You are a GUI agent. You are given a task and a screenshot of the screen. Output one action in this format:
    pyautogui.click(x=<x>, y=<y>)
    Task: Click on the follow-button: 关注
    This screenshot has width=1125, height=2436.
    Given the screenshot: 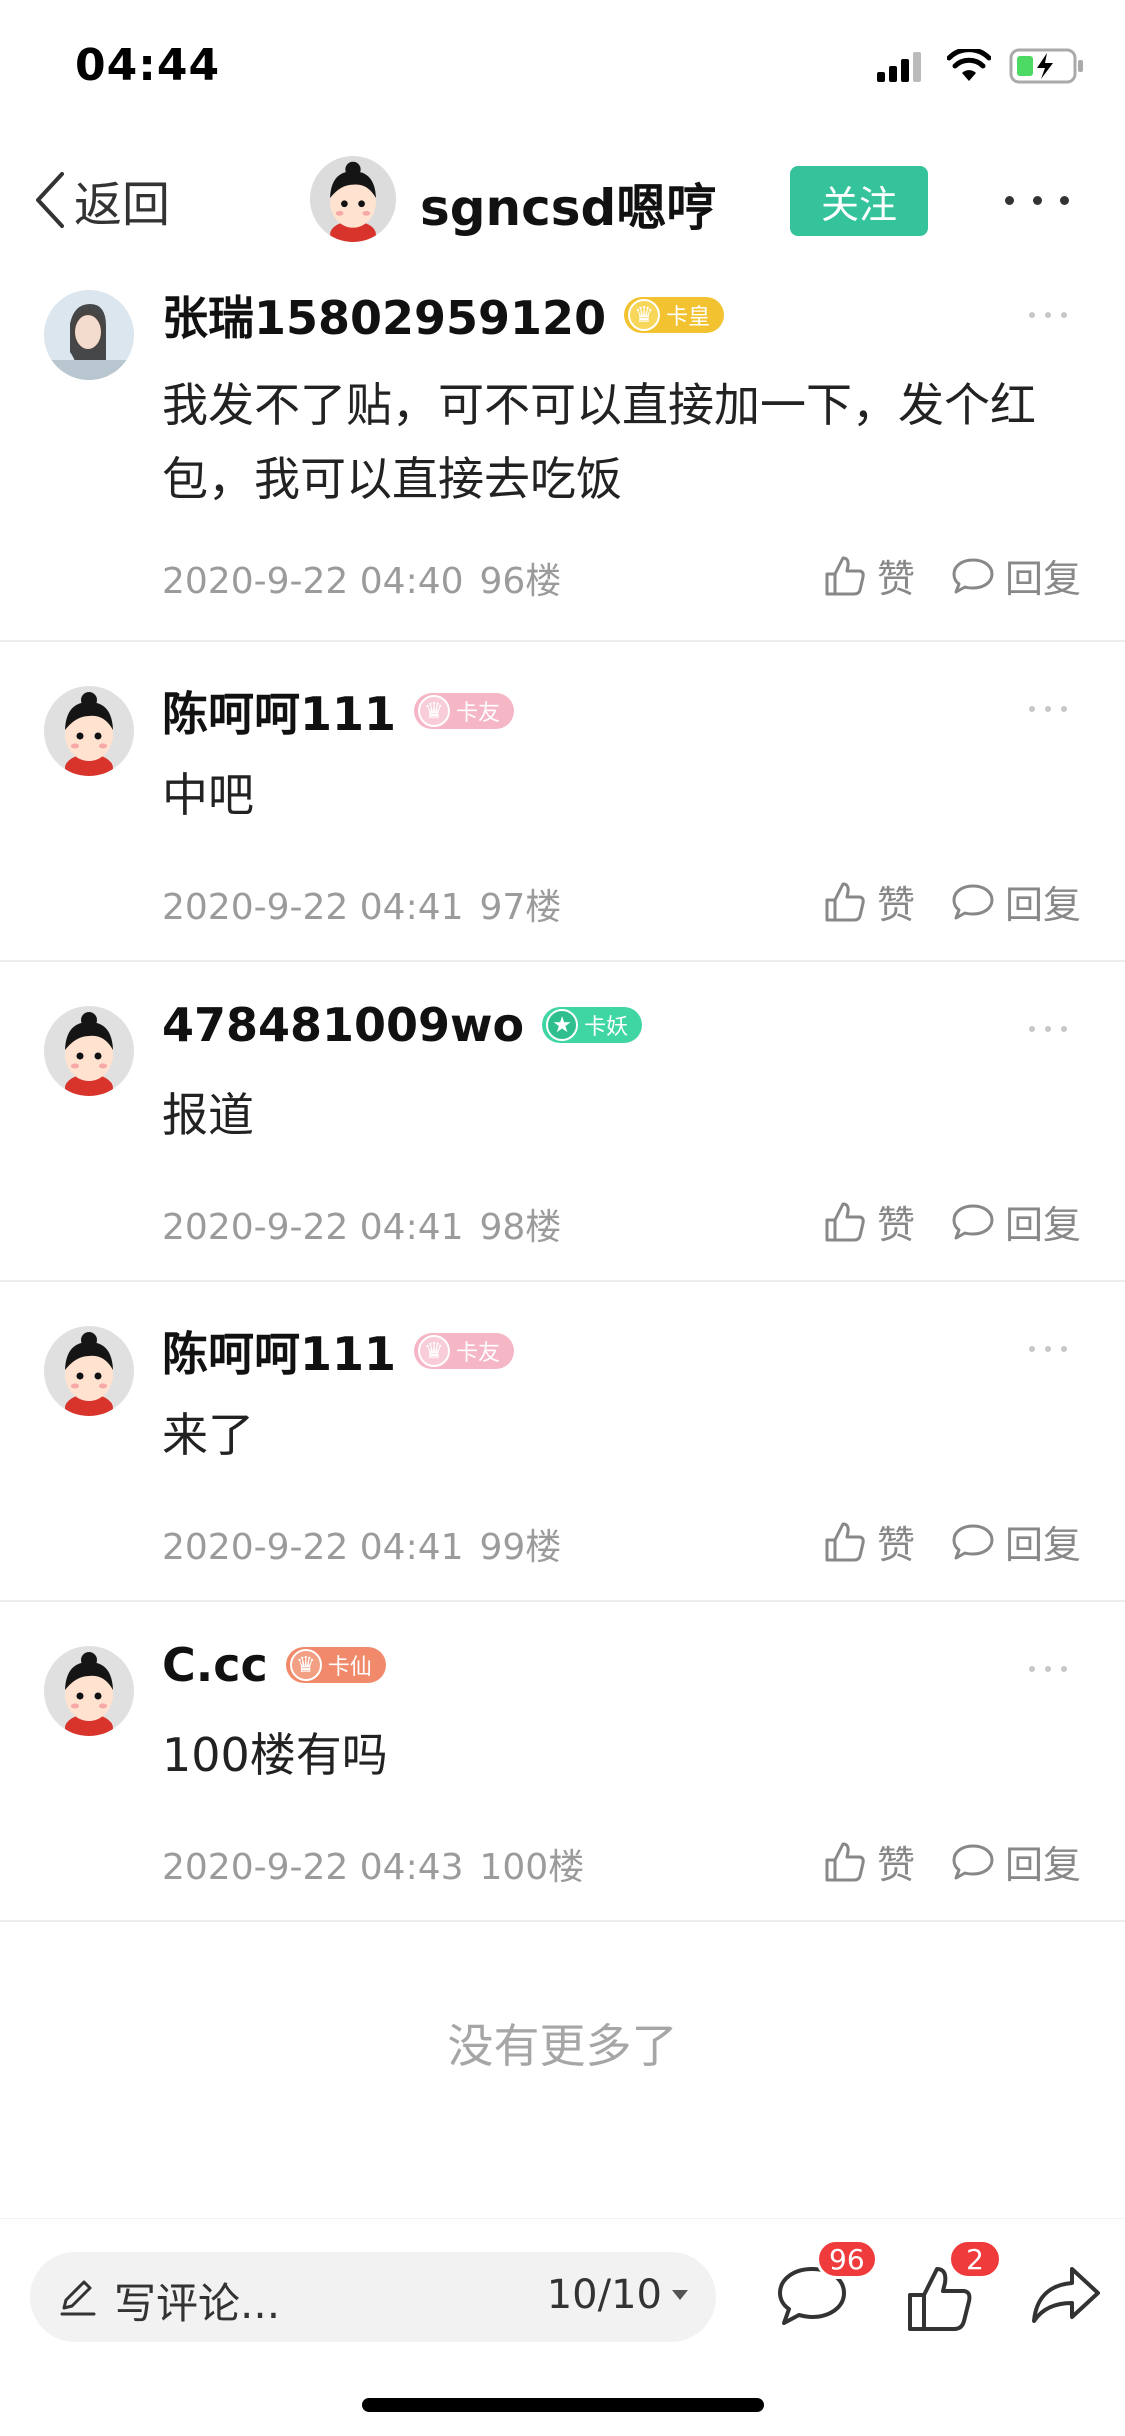 What is the action you would take?
    pyautogui.click(x=859, y=201)
    